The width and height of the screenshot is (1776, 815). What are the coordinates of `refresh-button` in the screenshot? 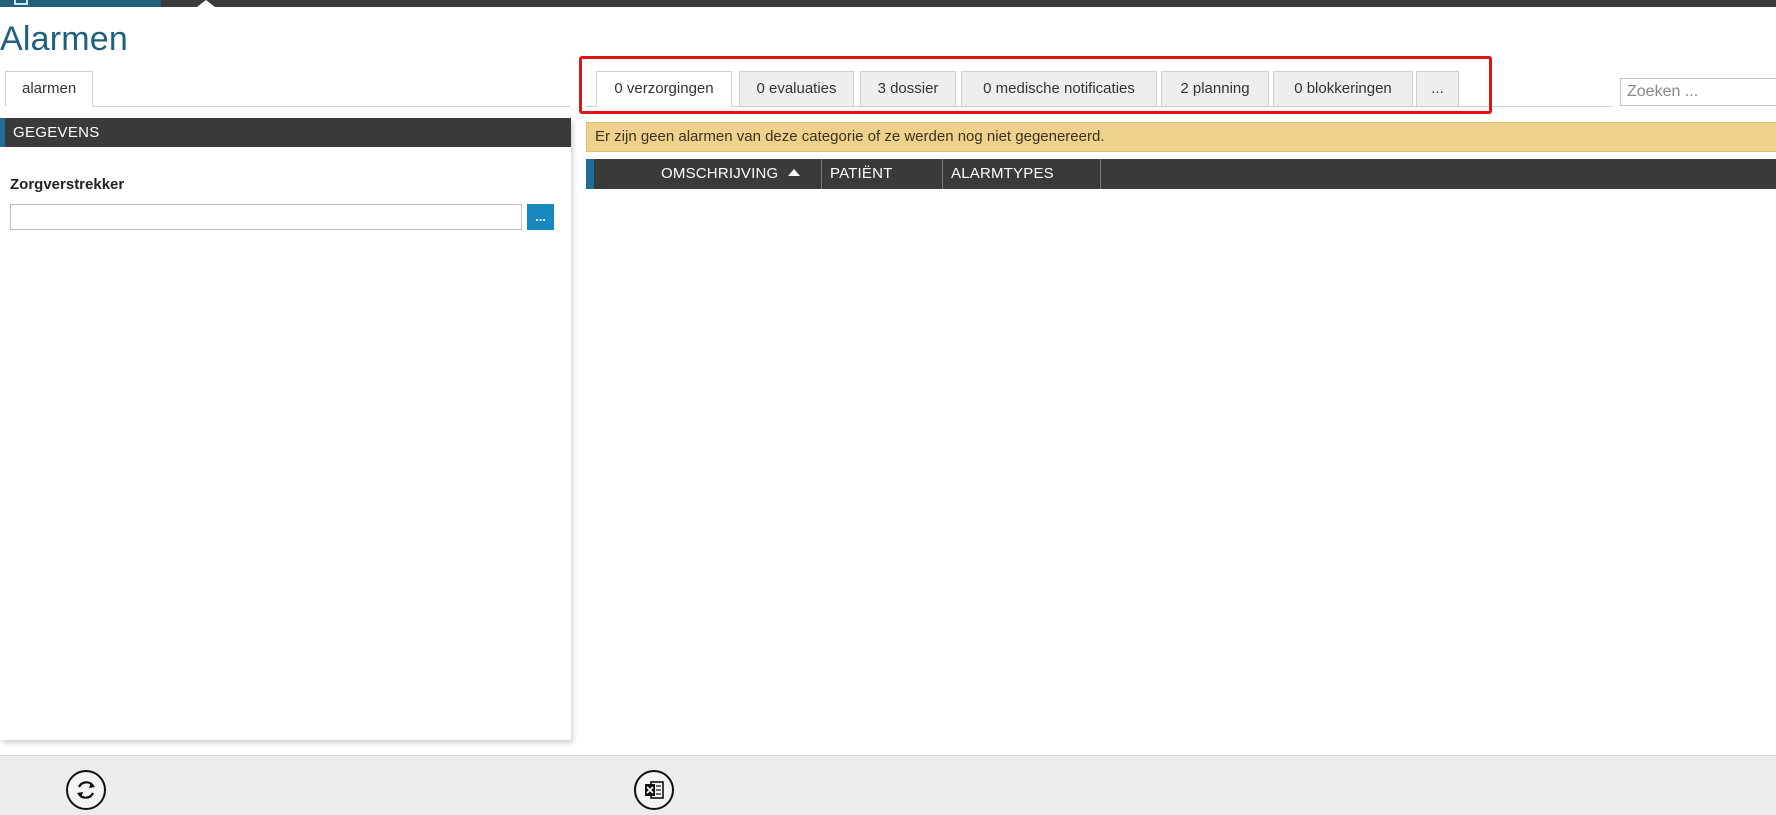 It's located at (86, 790).